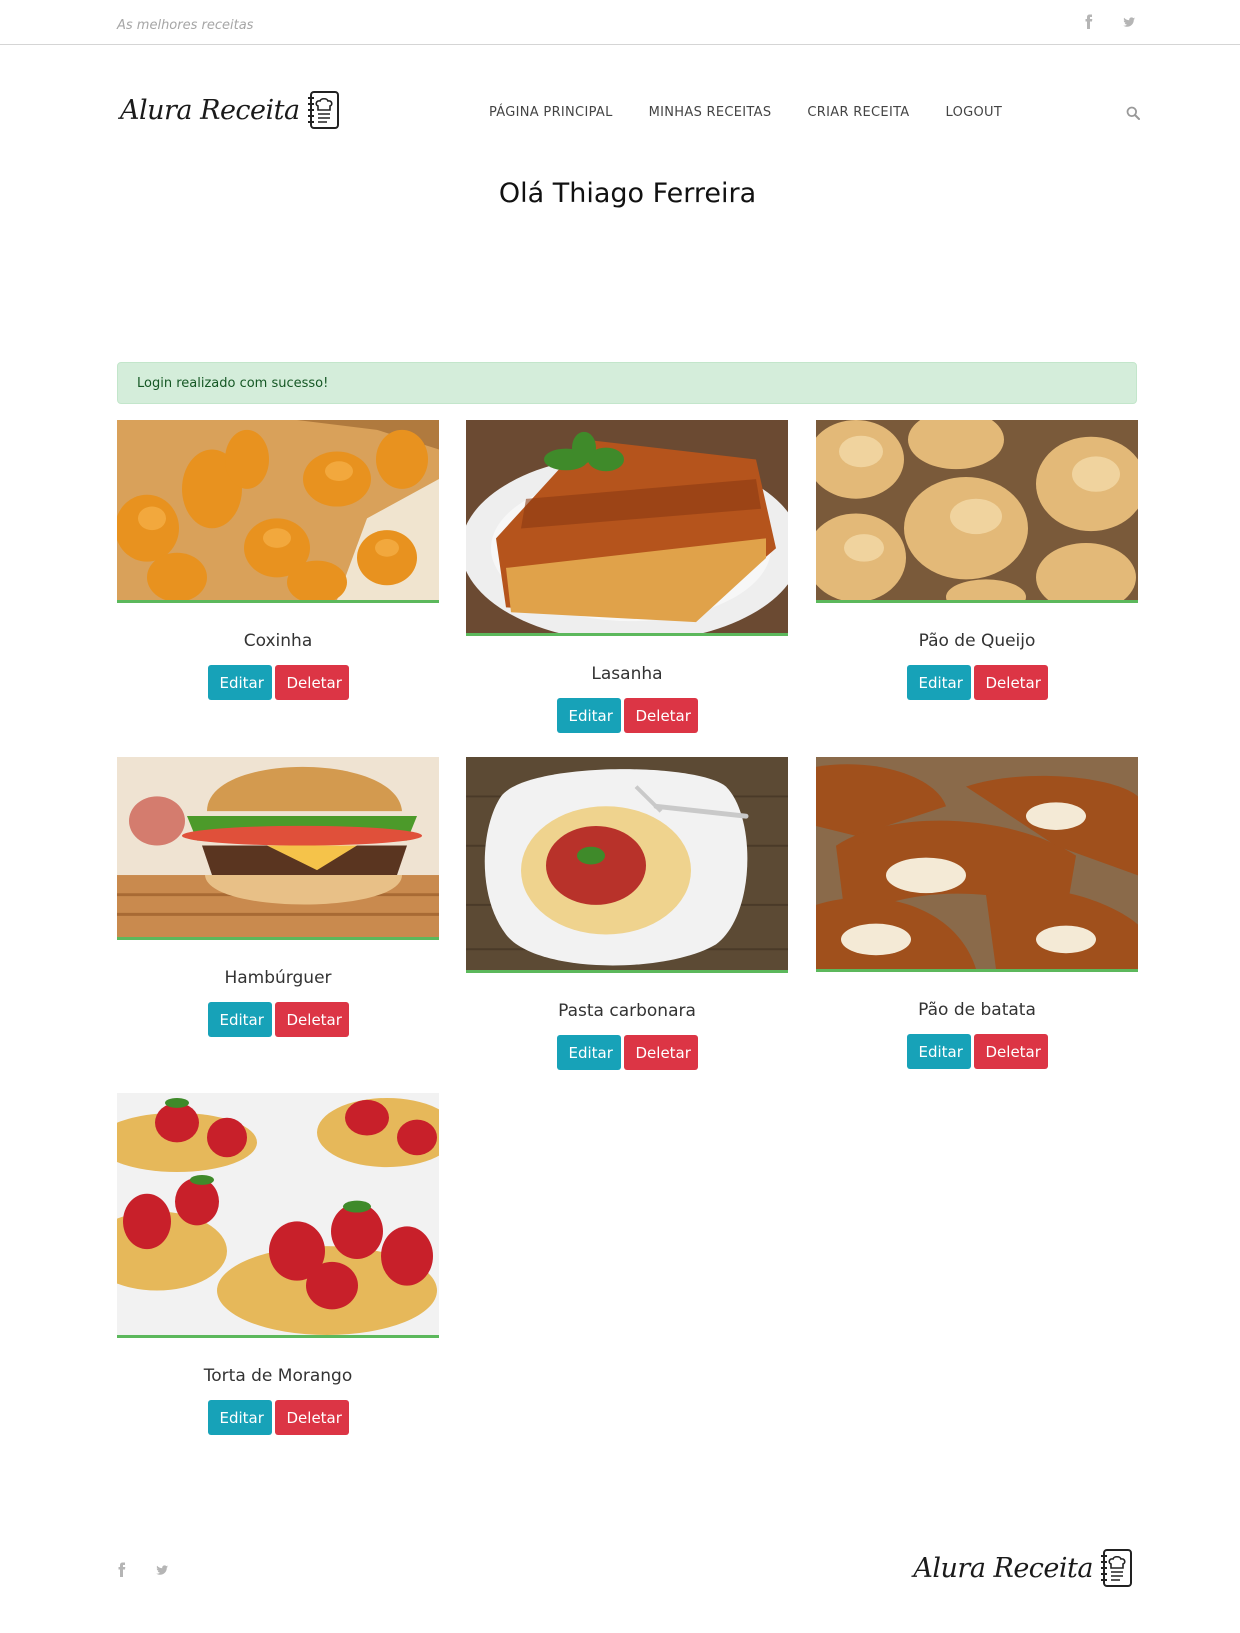 Image resolution: width=1240 pixels, height=1633 pixels. I want to click on recipe-card-pasta-carbonara: Pasta carbonara Editar Deletar, so click(627, 913).